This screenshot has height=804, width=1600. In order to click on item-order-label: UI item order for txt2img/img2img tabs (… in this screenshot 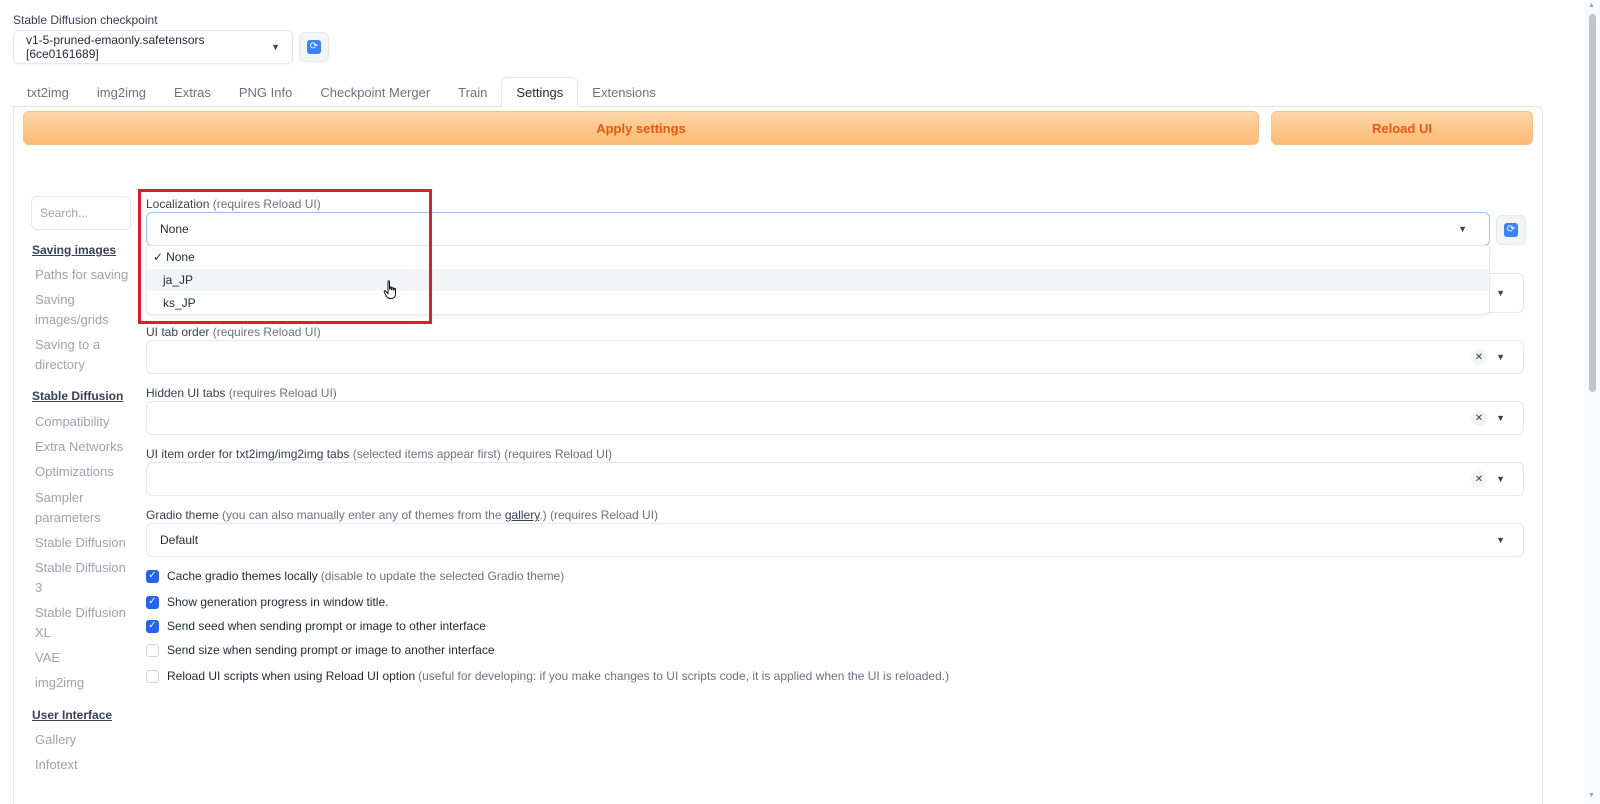, I will do `click(379, 454)`.